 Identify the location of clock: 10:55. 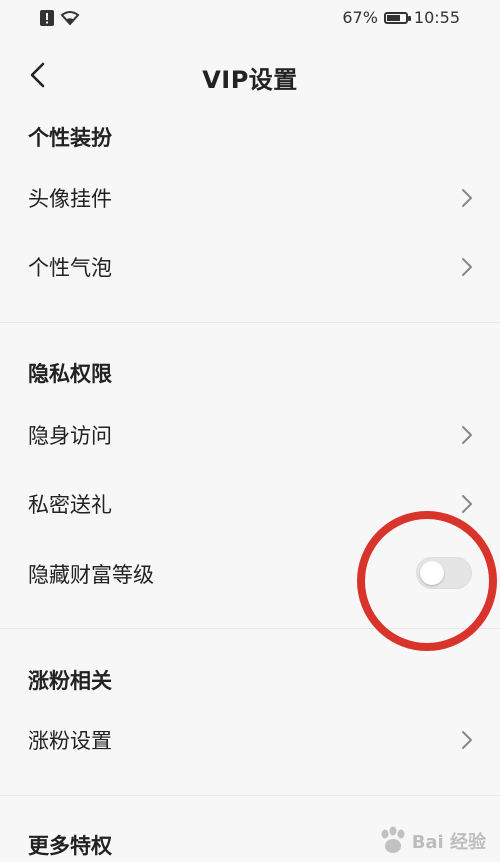
(436, 17).